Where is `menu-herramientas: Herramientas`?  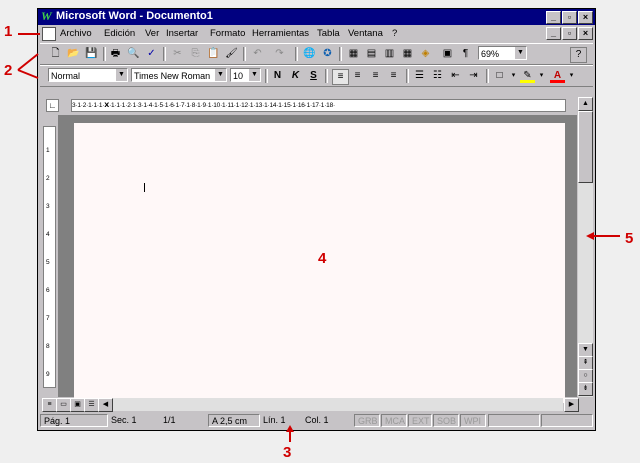 menu-herramientas: Herramientas is located at coordinates (280, 33).